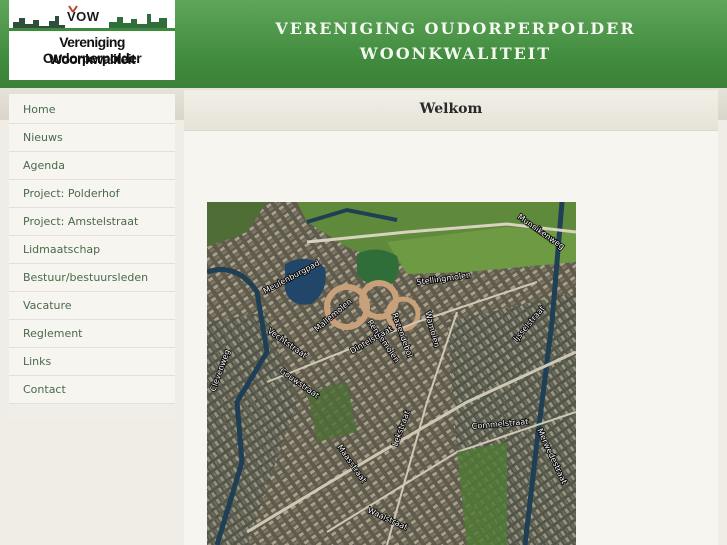  Describe the element at coordinates (44, 389) in the screenshot. I see `sidebar-item-label: Contact` at that location.